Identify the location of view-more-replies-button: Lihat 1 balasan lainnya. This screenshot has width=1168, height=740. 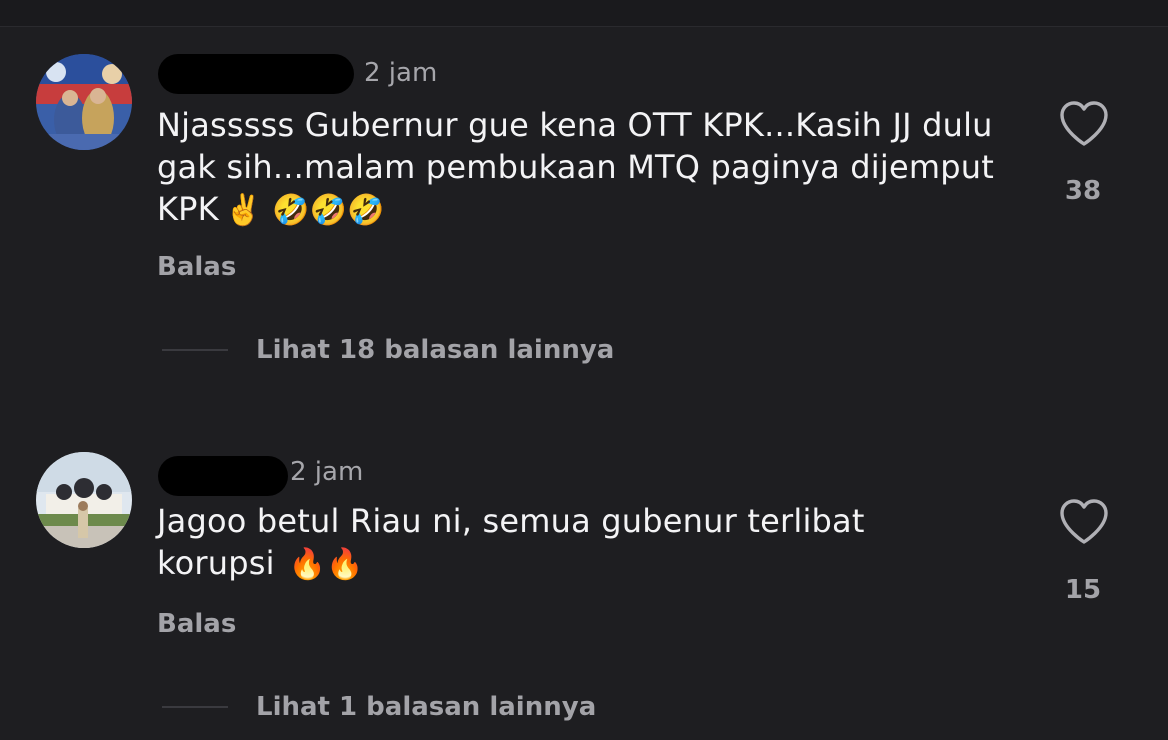
(382, 707).